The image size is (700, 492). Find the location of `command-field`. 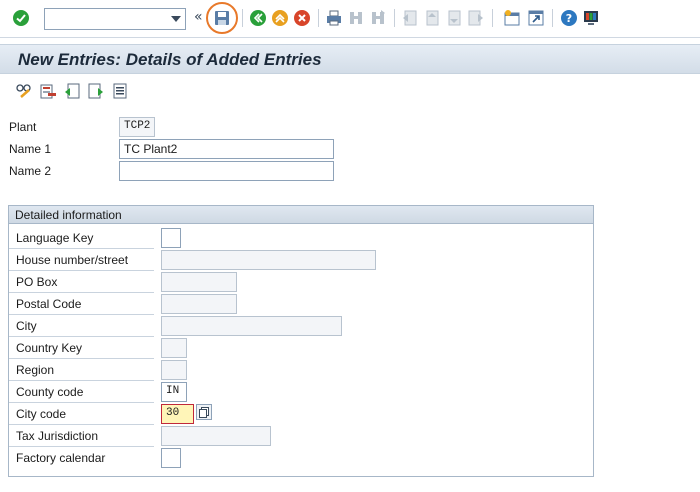

command-field is located at coordinates (115, 19).